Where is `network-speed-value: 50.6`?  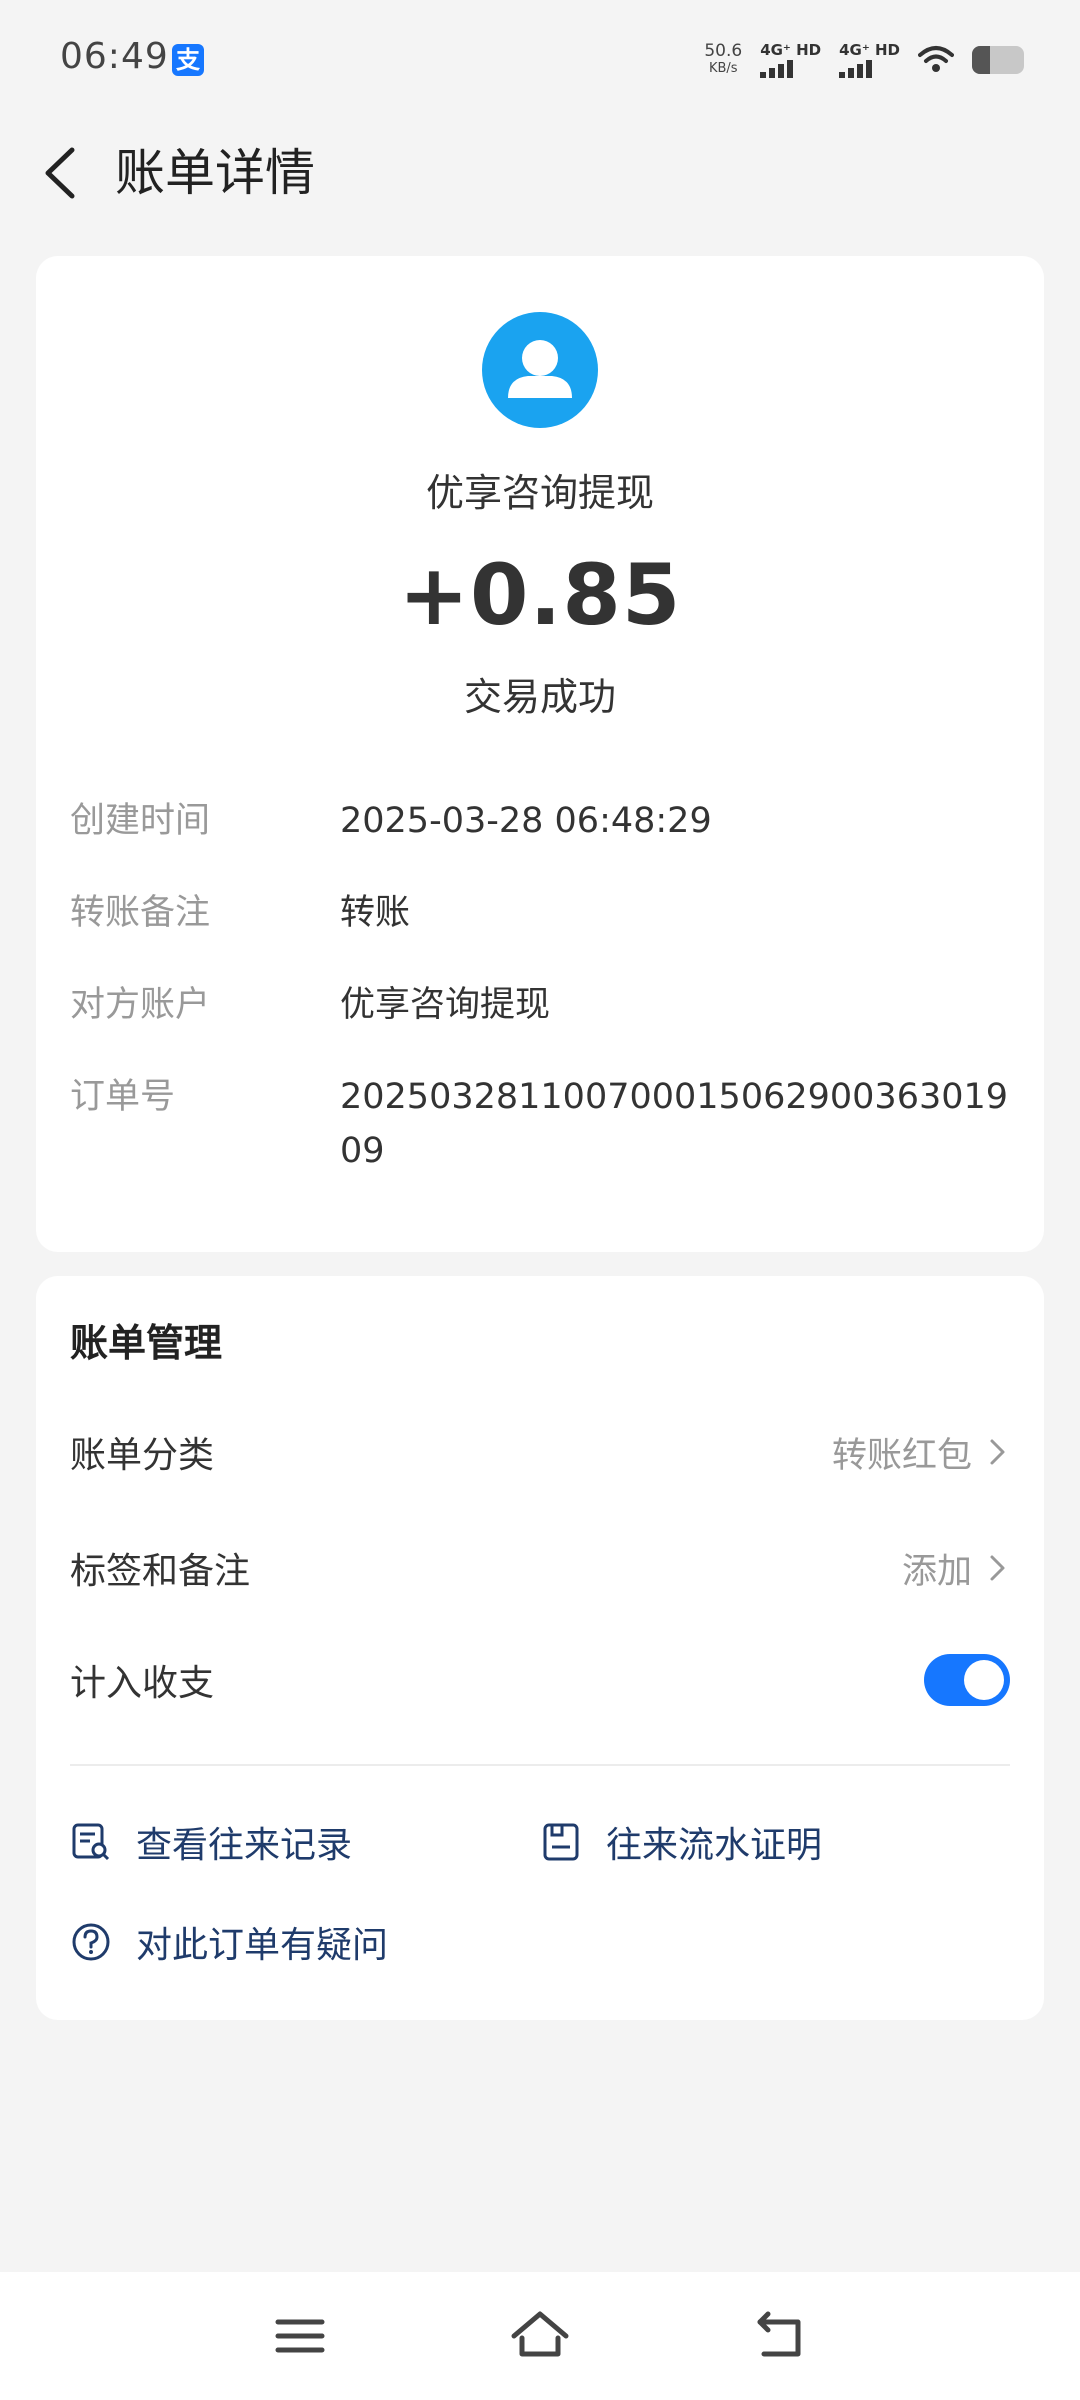 network-speed-value: 50.6 is located at coordinates (723, 51).